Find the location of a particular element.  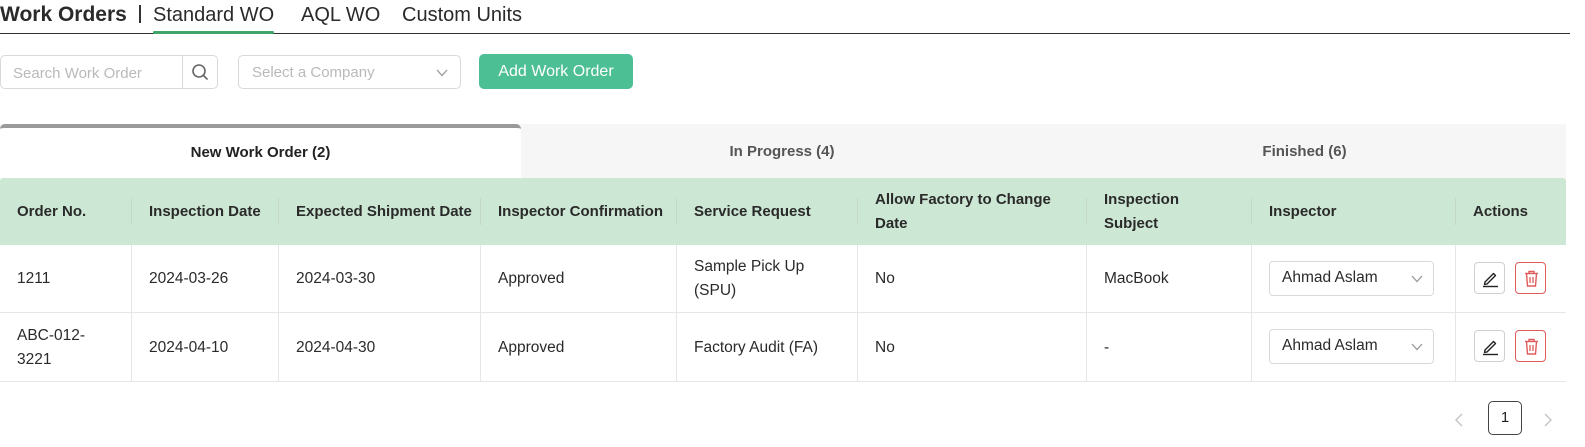

service-request: Factory Audit (FA) is located at coordinates (756, 347).